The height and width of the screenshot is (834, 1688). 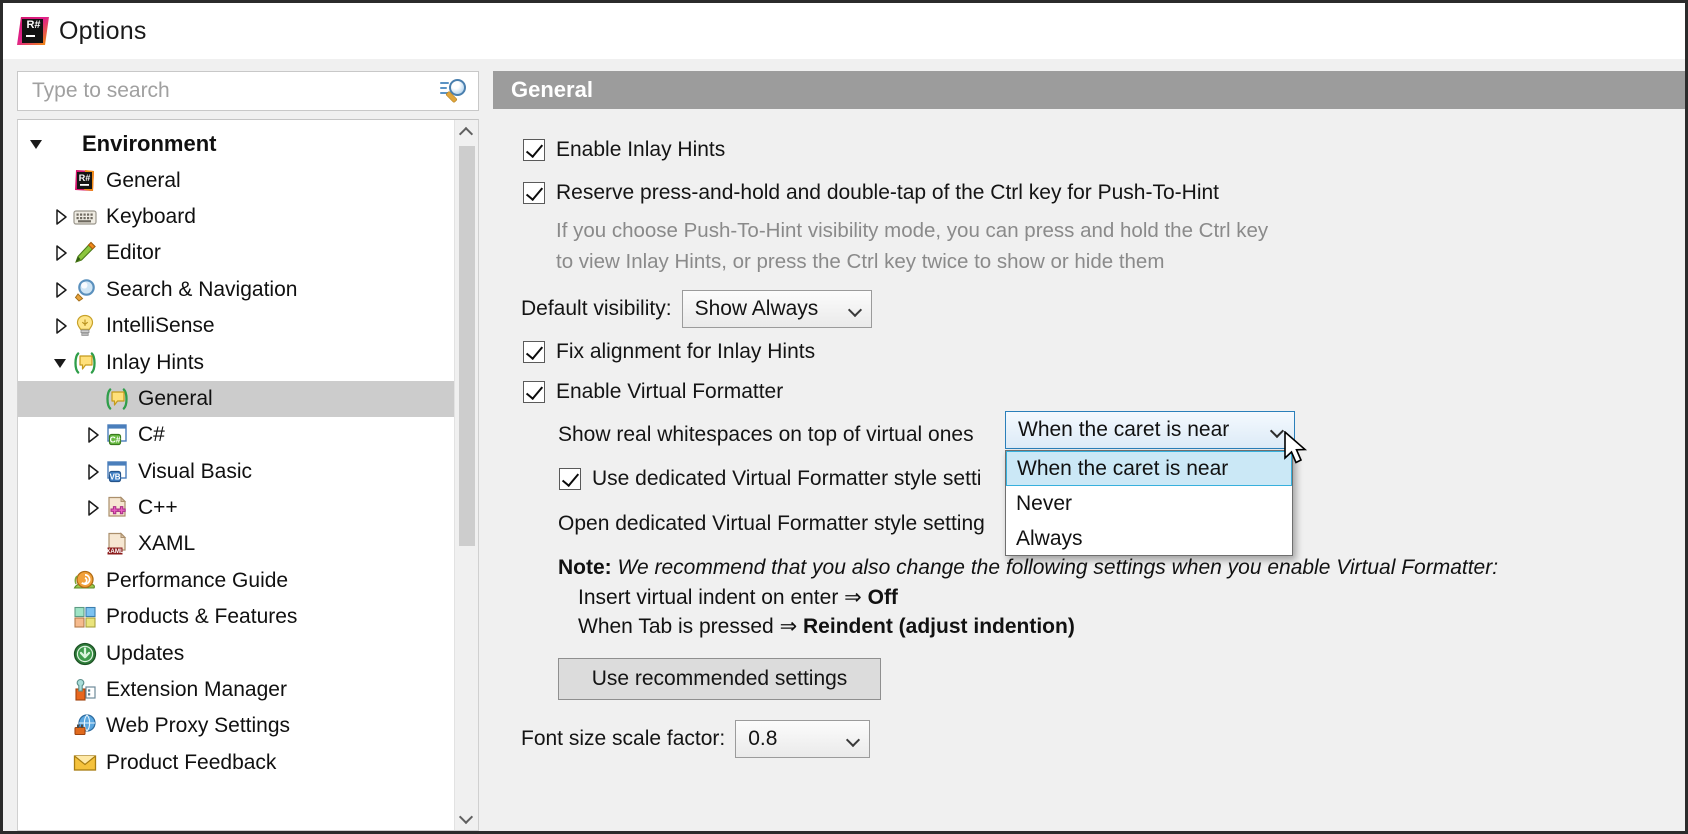 I want to click on font-scale-value: 0.8, so click(x=763, y=738).